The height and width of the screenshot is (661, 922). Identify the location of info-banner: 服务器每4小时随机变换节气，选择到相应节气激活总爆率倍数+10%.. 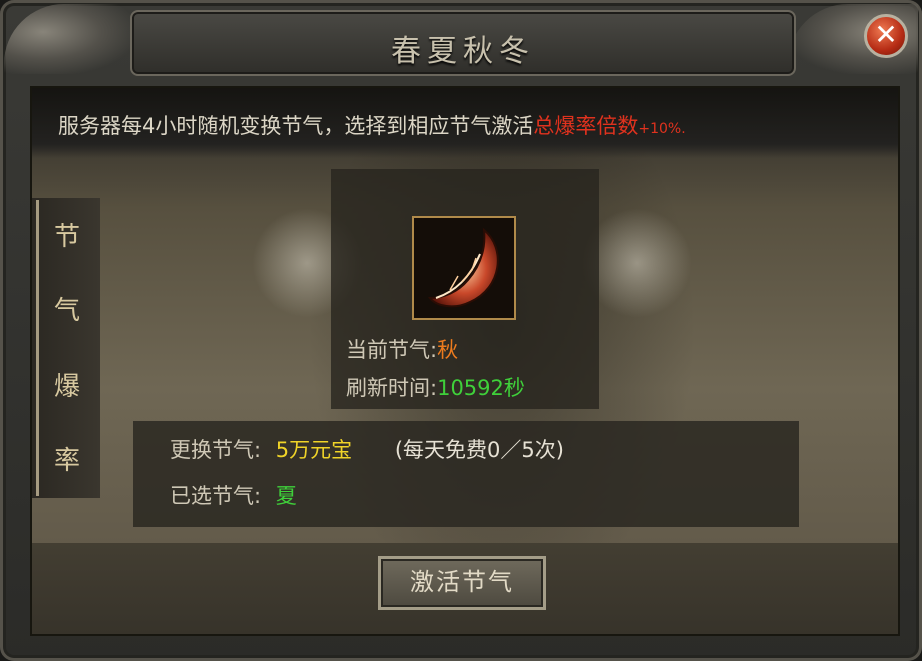
(465, 123).